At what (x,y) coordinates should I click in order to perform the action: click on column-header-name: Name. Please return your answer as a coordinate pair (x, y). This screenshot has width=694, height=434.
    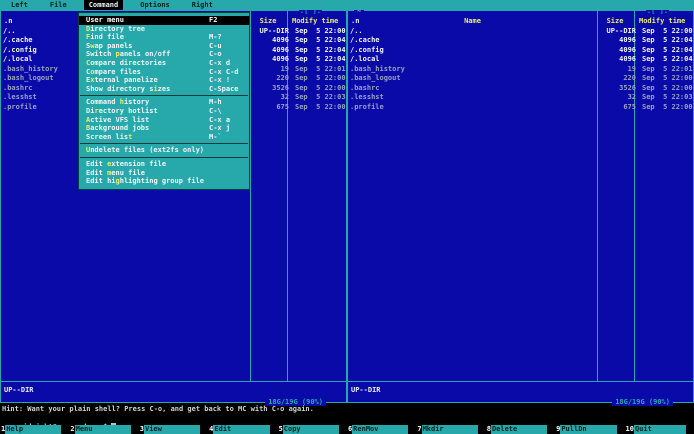
    Looking at the image, I should click on (472, 21).